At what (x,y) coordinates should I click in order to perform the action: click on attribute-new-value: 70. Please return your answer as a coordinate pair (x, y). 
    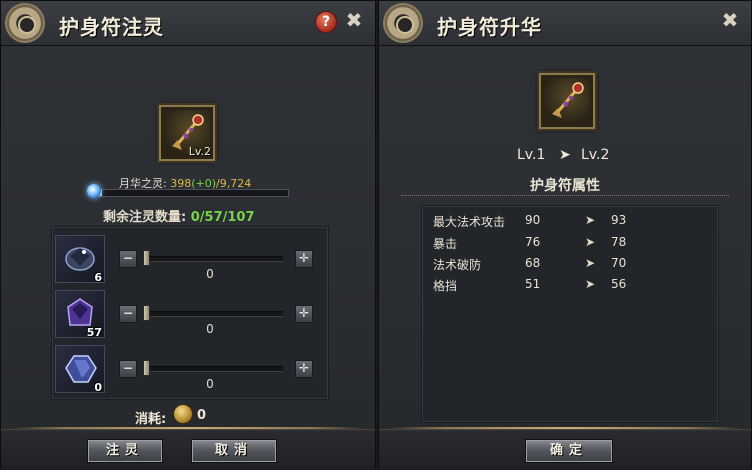
    Looking at the image, I should click on (619, 263).